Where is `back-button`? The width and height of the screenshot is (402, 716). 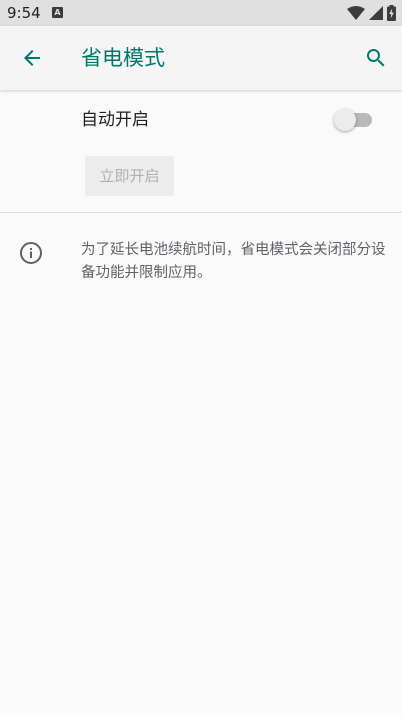 back-button is located at coordinates (32, 58).